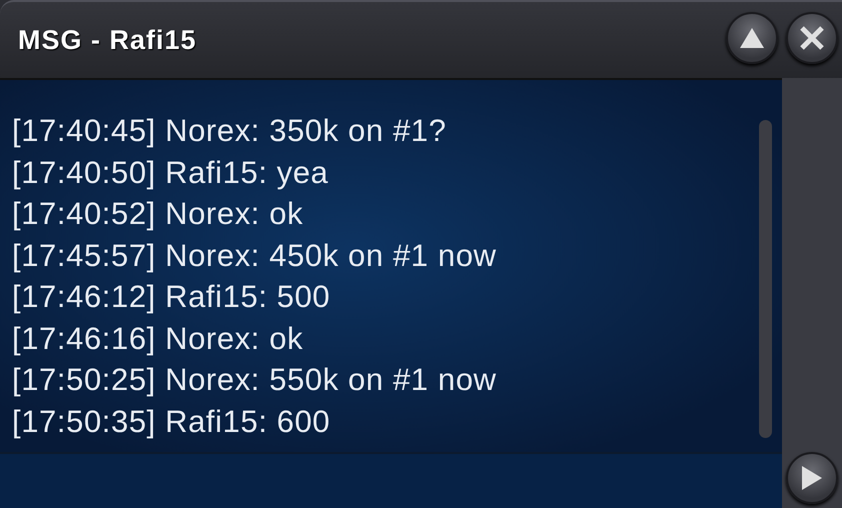  What do you see at coordinates (172, 421) in the screenshot?
I see `chat-message: [17:50:35] Rafi15: 600` at bounding box center [172, 421].